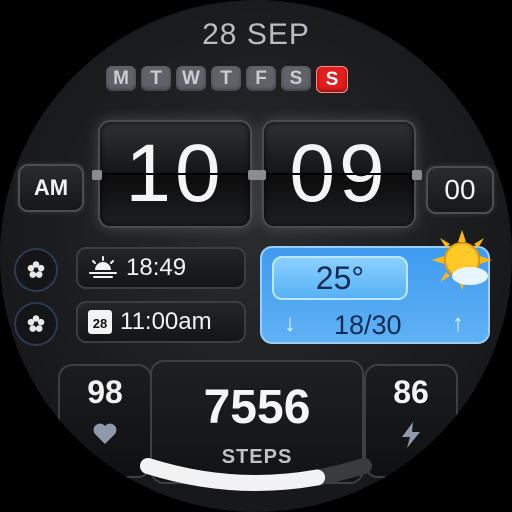  What do you see at coordinates (411, 421) in the screenshot?
I see `battery-complication: 86` at bounding box center [411, 421].